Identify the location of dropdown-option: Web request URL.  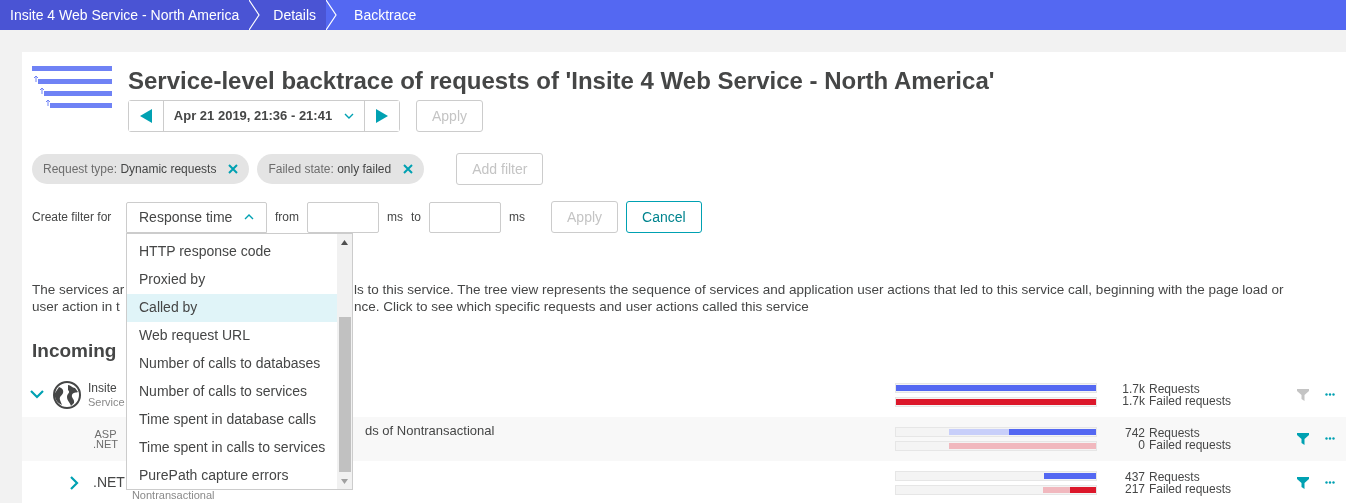
(232, 335).